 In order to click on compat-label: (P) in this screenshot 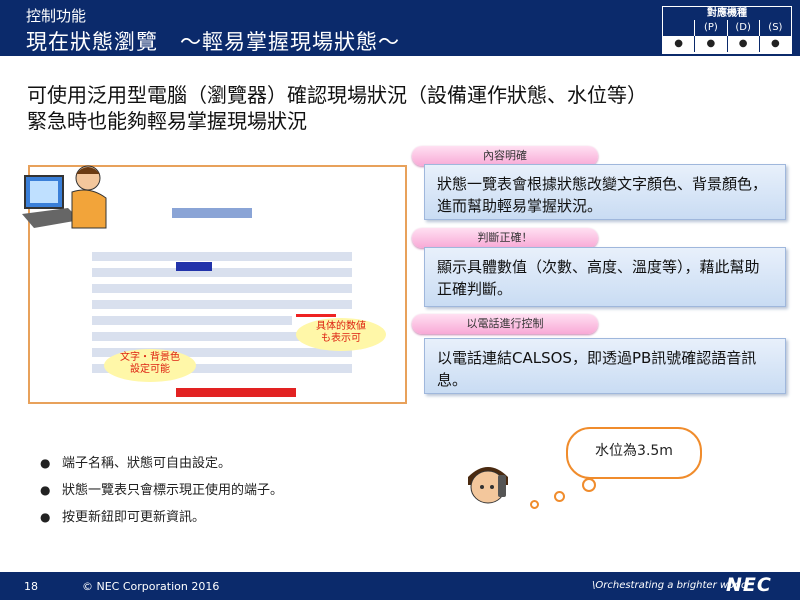, I will do `click(710, 28)`.